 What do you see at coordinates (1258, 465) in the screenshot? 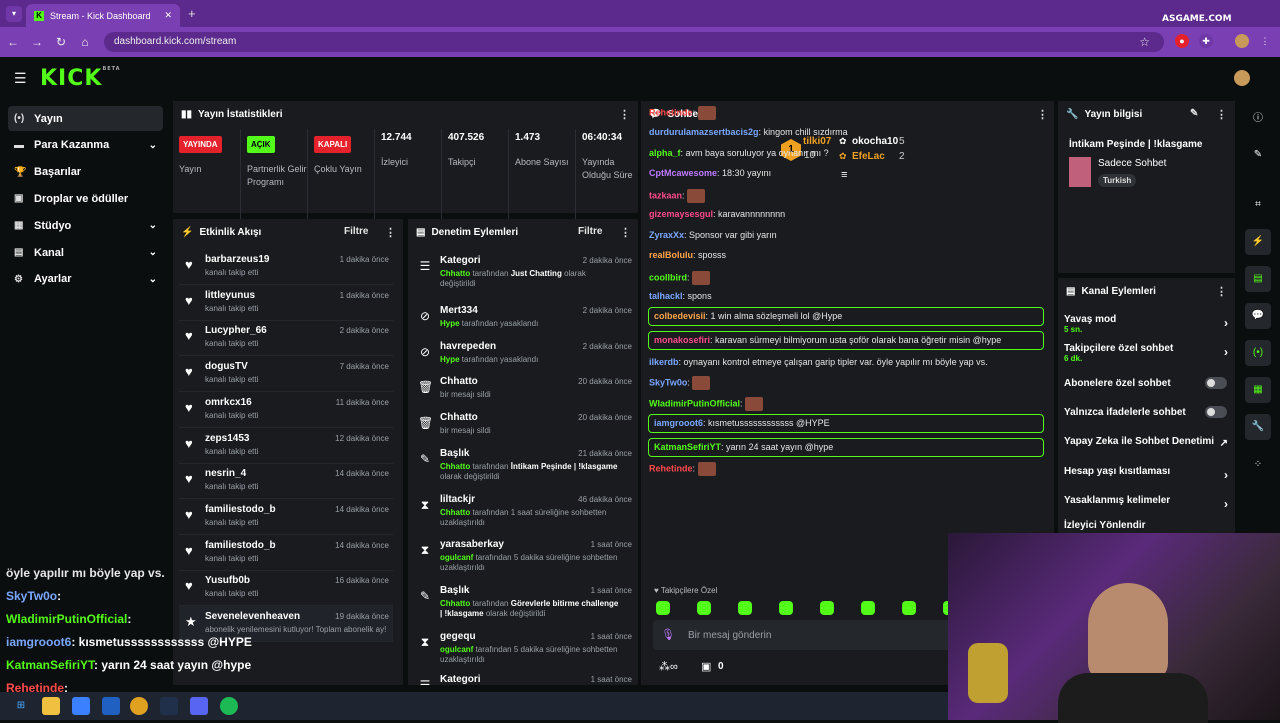
I see `apps-icon: ⁘` at bounding box center [1258, 465].